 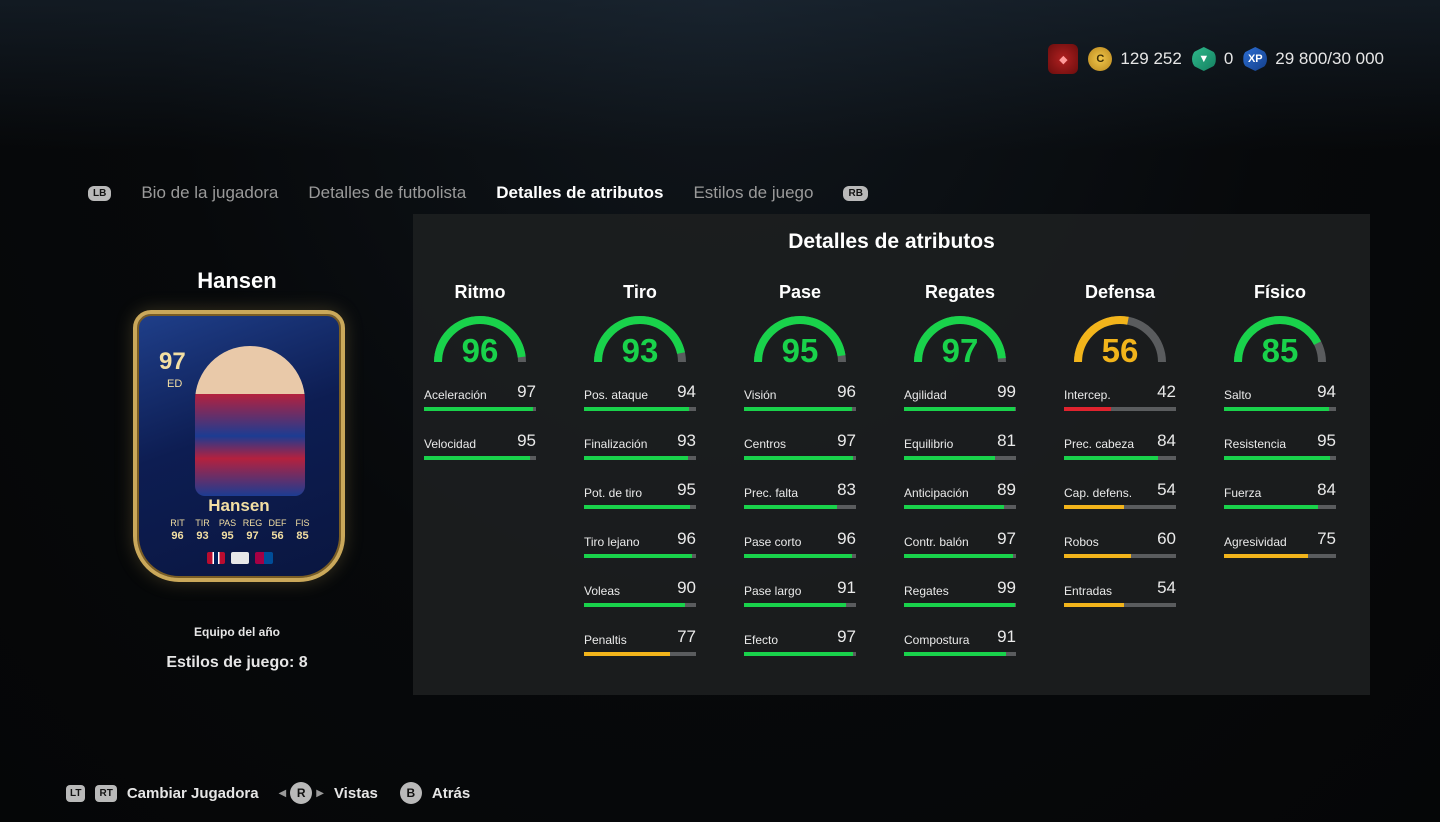 I want to click on attribute-row: Efecto 97, so click(x=800, y=651).